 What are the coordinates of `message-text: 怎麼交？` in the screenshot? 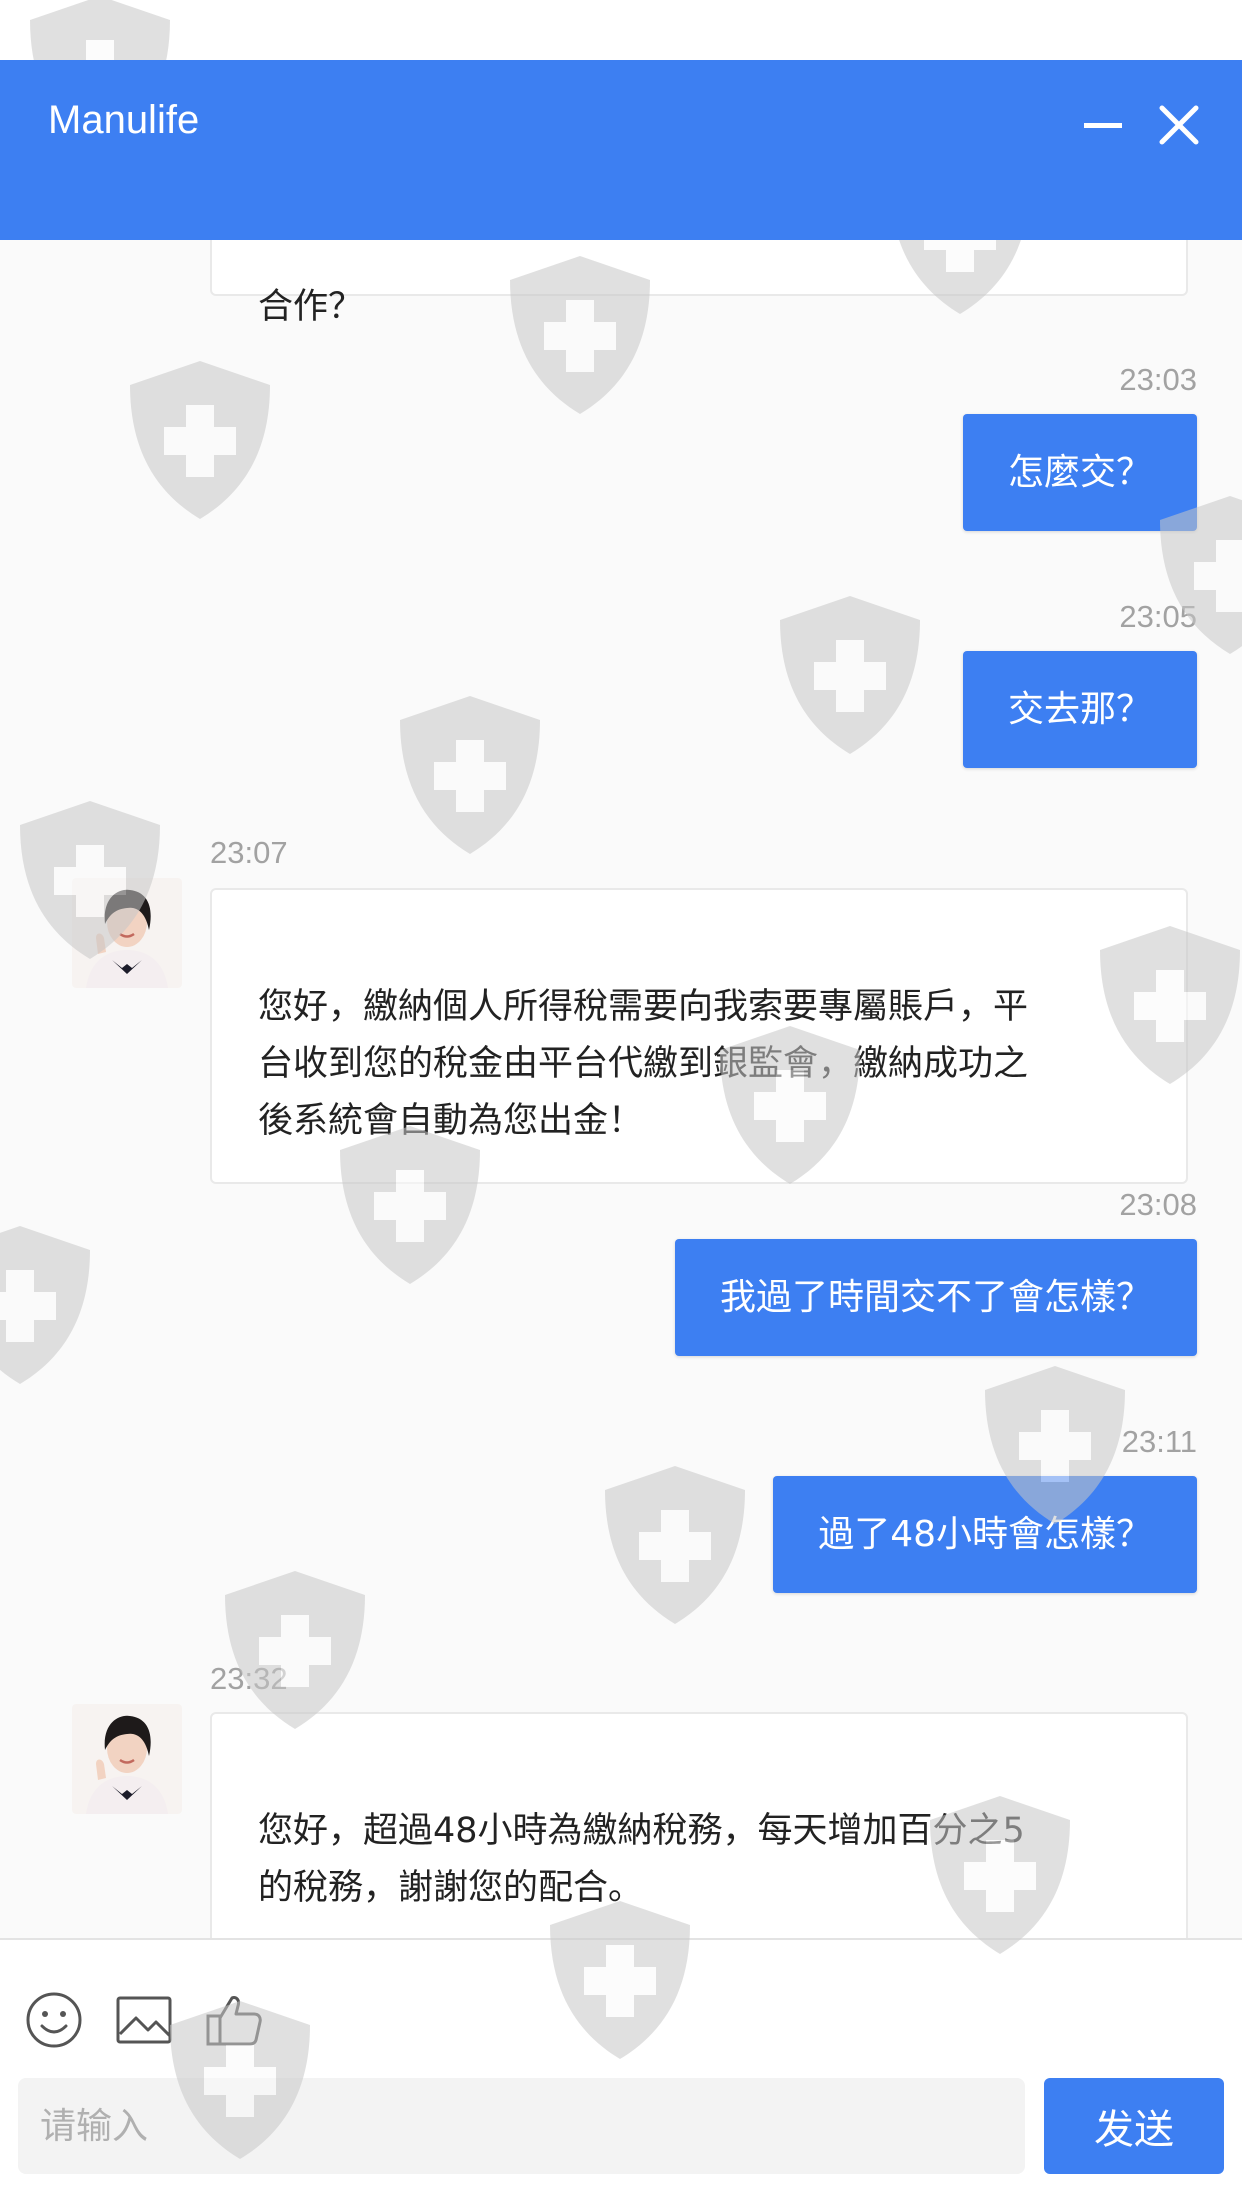 It's located at (1079, 472).